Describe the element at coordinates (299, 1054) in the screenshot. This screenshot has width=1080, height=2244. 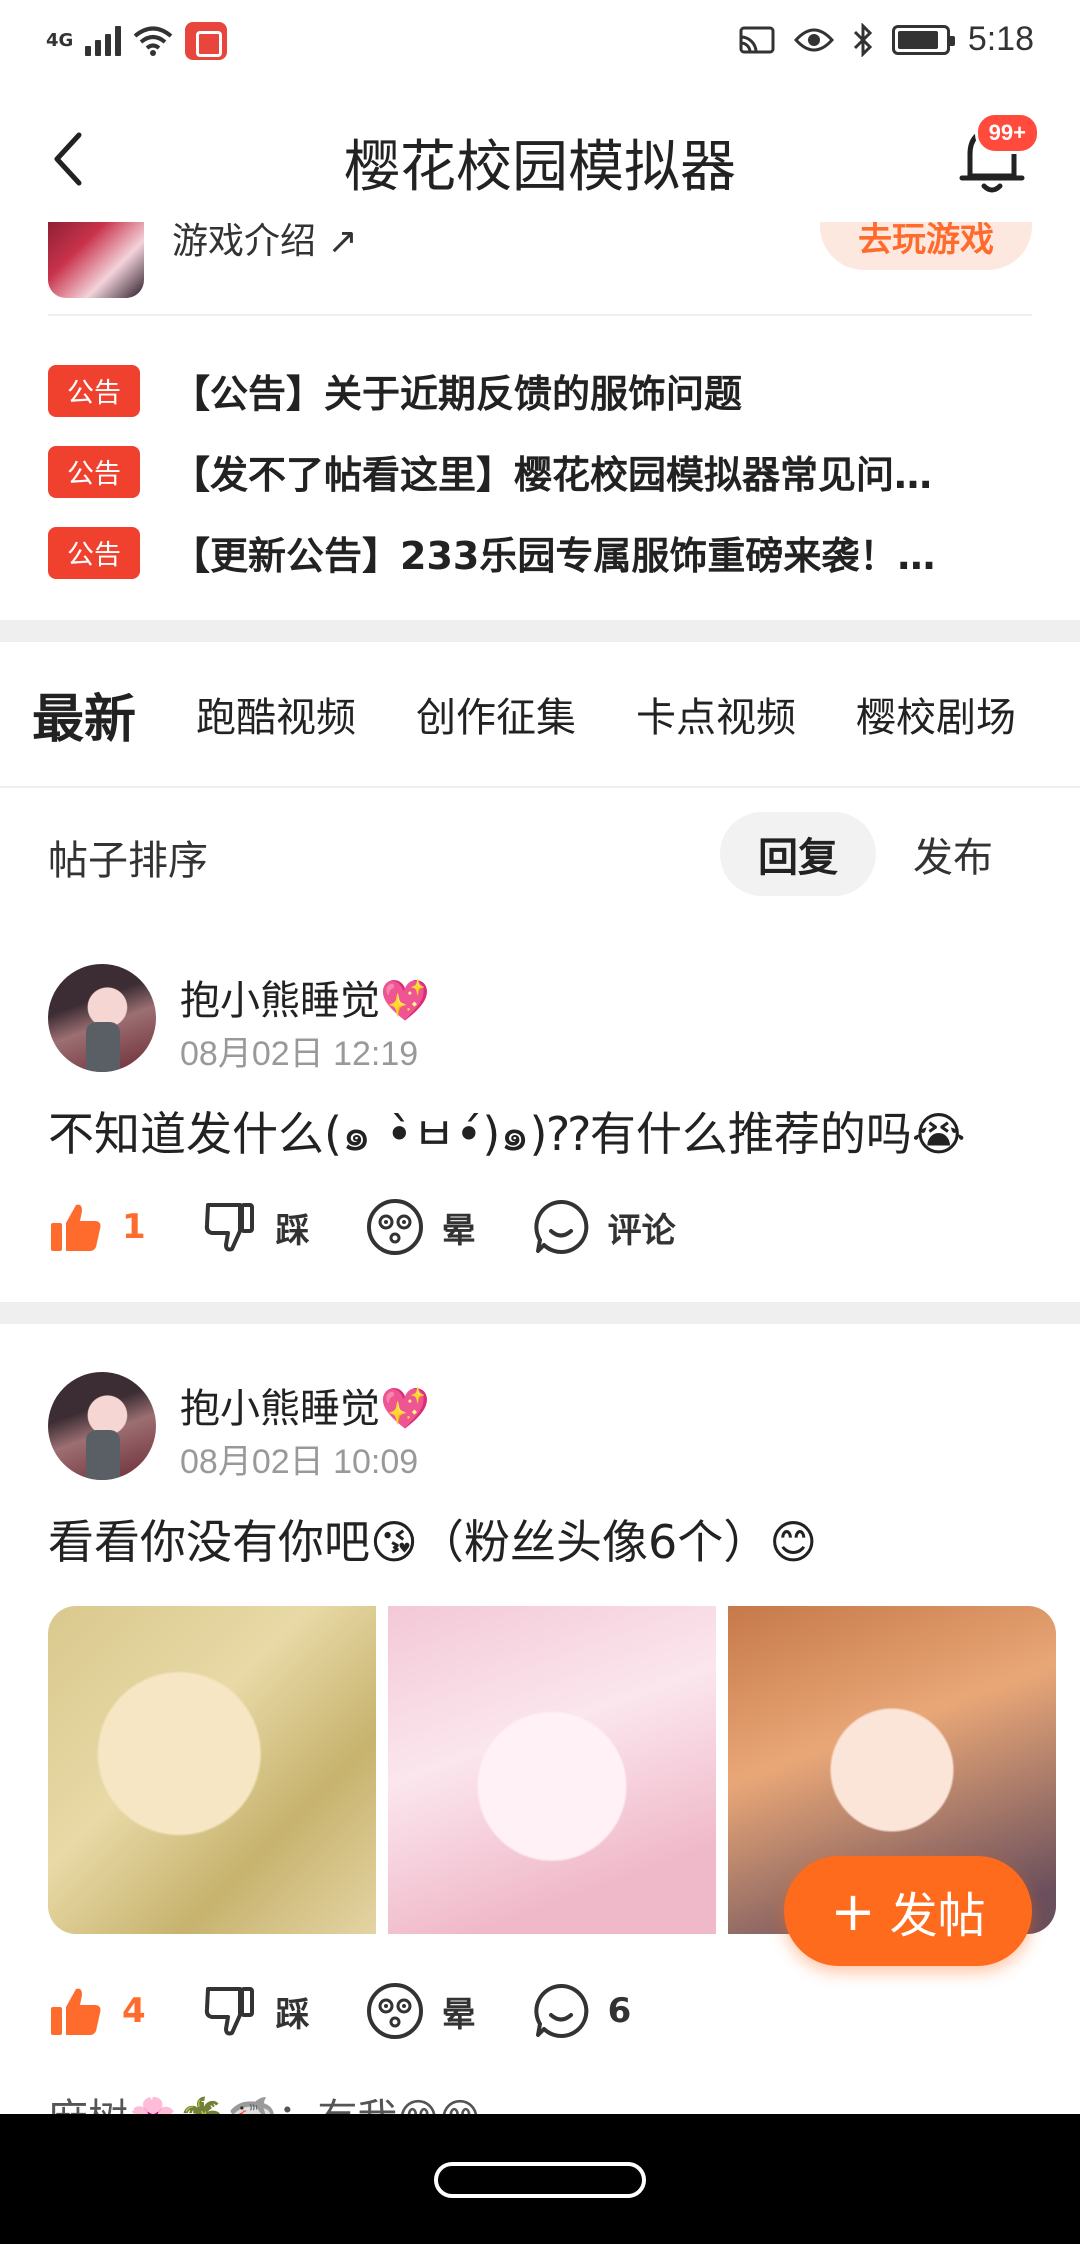
I see `post-time: 08月02日 12:19` at that location.